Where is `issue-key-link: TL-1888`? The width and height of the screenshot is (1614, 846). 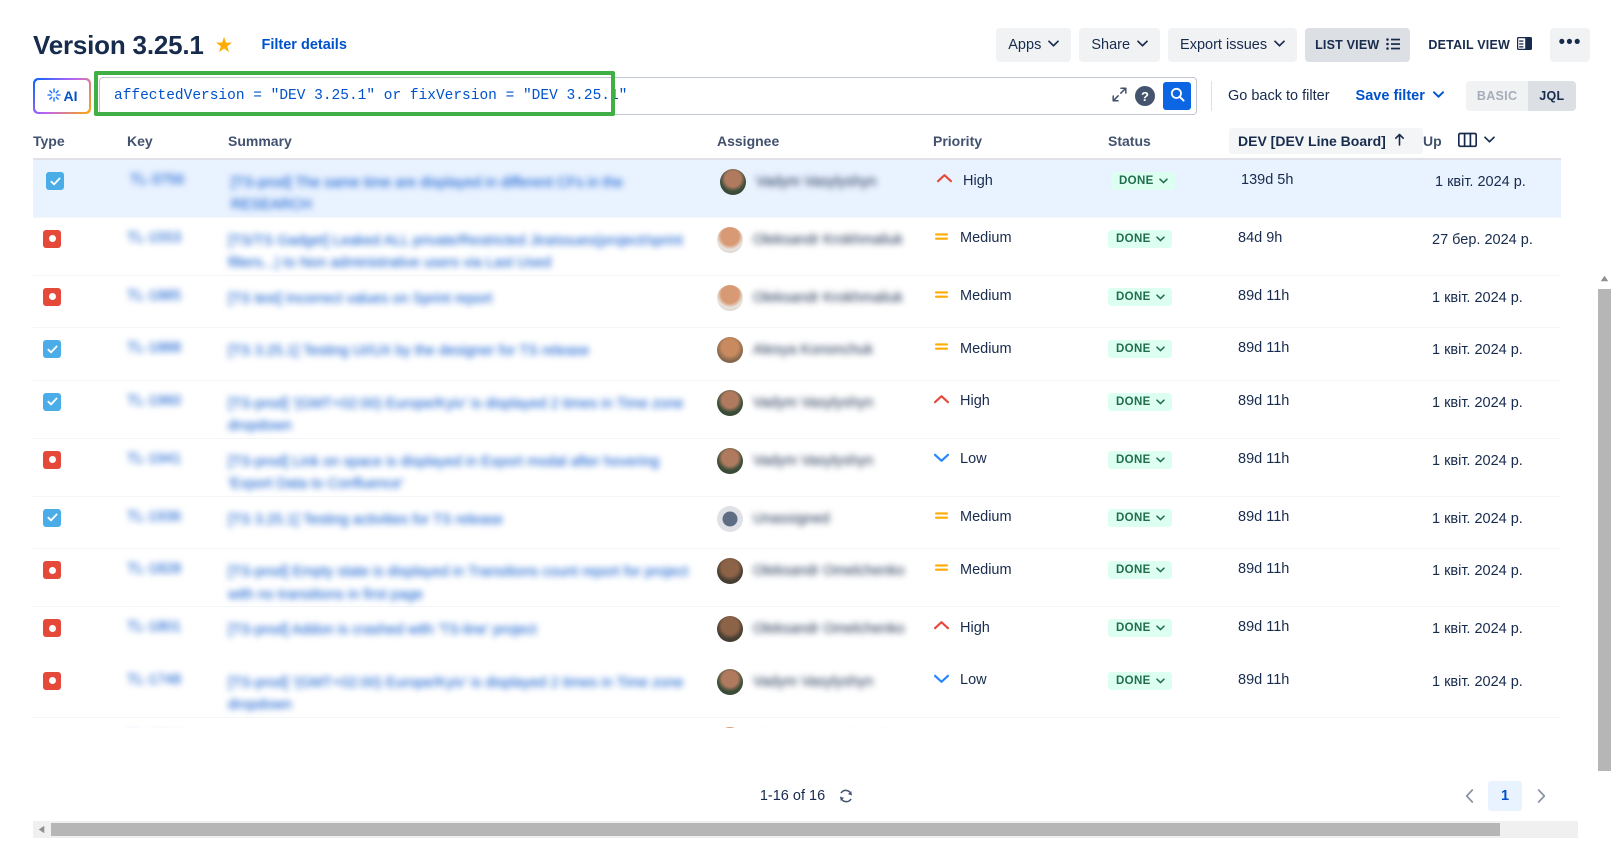
issue-key-link: TL-1888 is located at coordinates (154, 348).